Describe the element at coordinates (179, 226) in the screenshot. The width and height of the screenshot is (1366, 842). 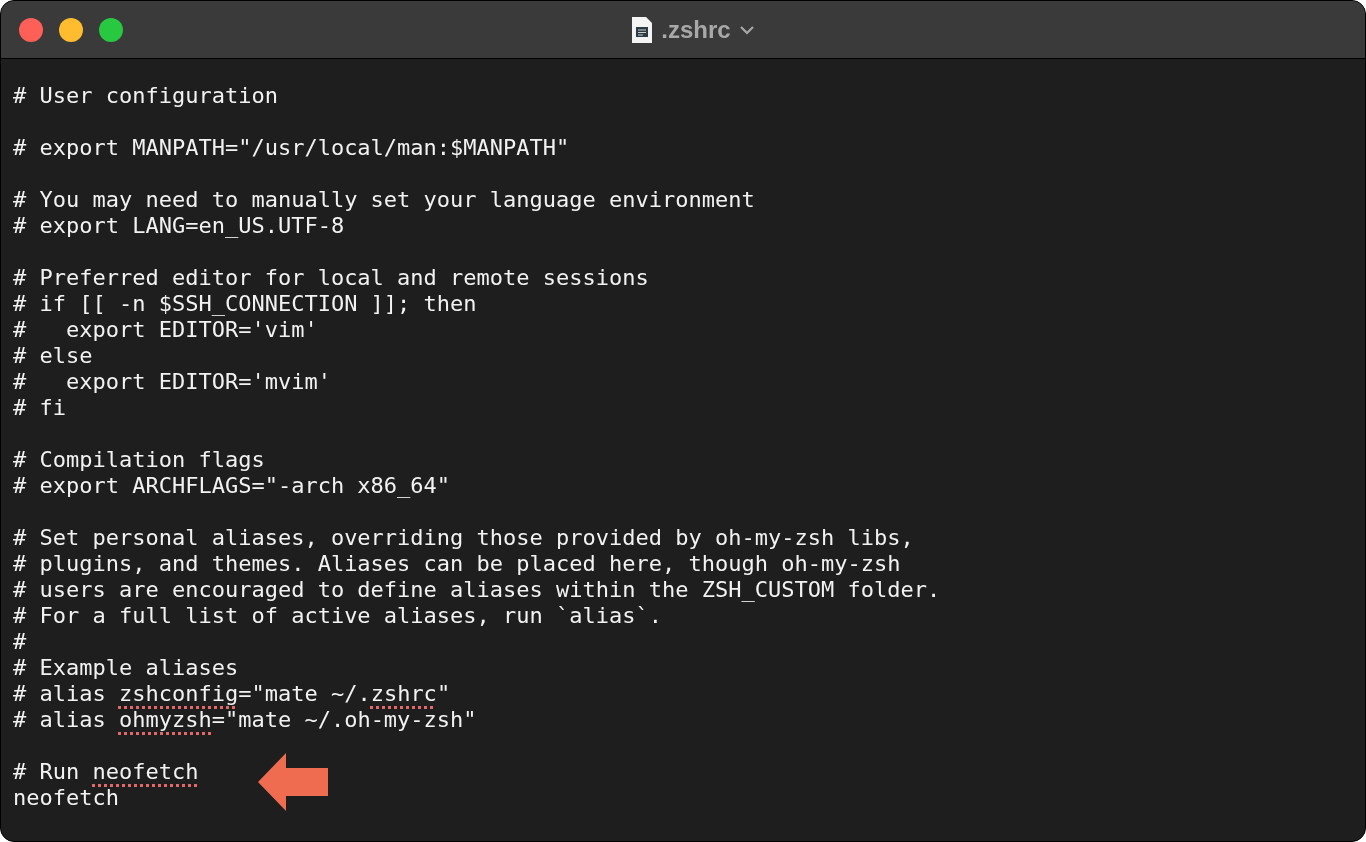
I see `code-line: # export LANG=en_US.UTF-8` at that location.